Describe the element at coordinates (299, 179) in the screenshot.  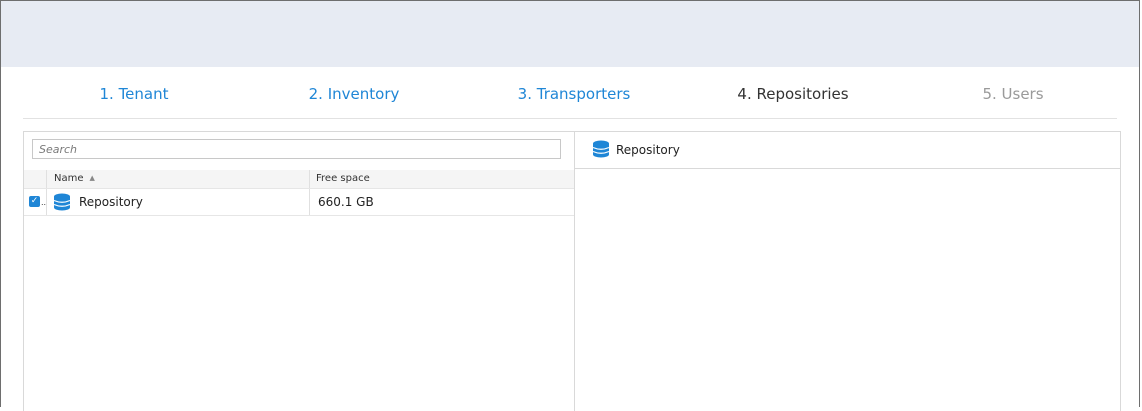
I see `grid-header: Name ▲ Free space` at that location.